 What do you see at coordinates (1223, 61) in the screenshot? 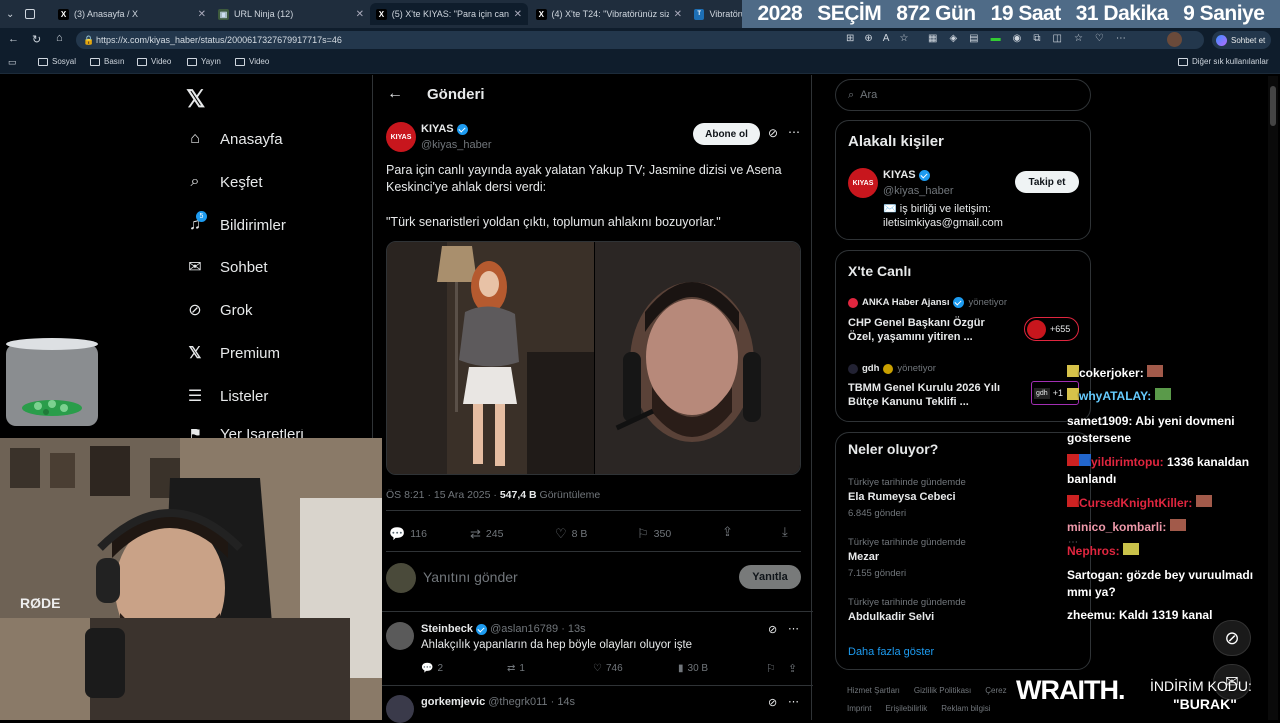
I see `other-bookmarks: Diğer sık kullanılanlar` at bounding box center [1223, 61].